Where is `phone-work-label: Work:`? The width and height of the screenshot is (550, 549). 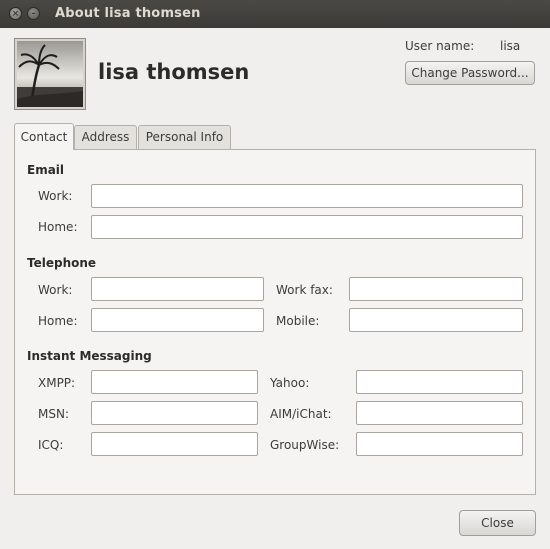 phone-work-label: Work: is located at coordinates (55, 290).